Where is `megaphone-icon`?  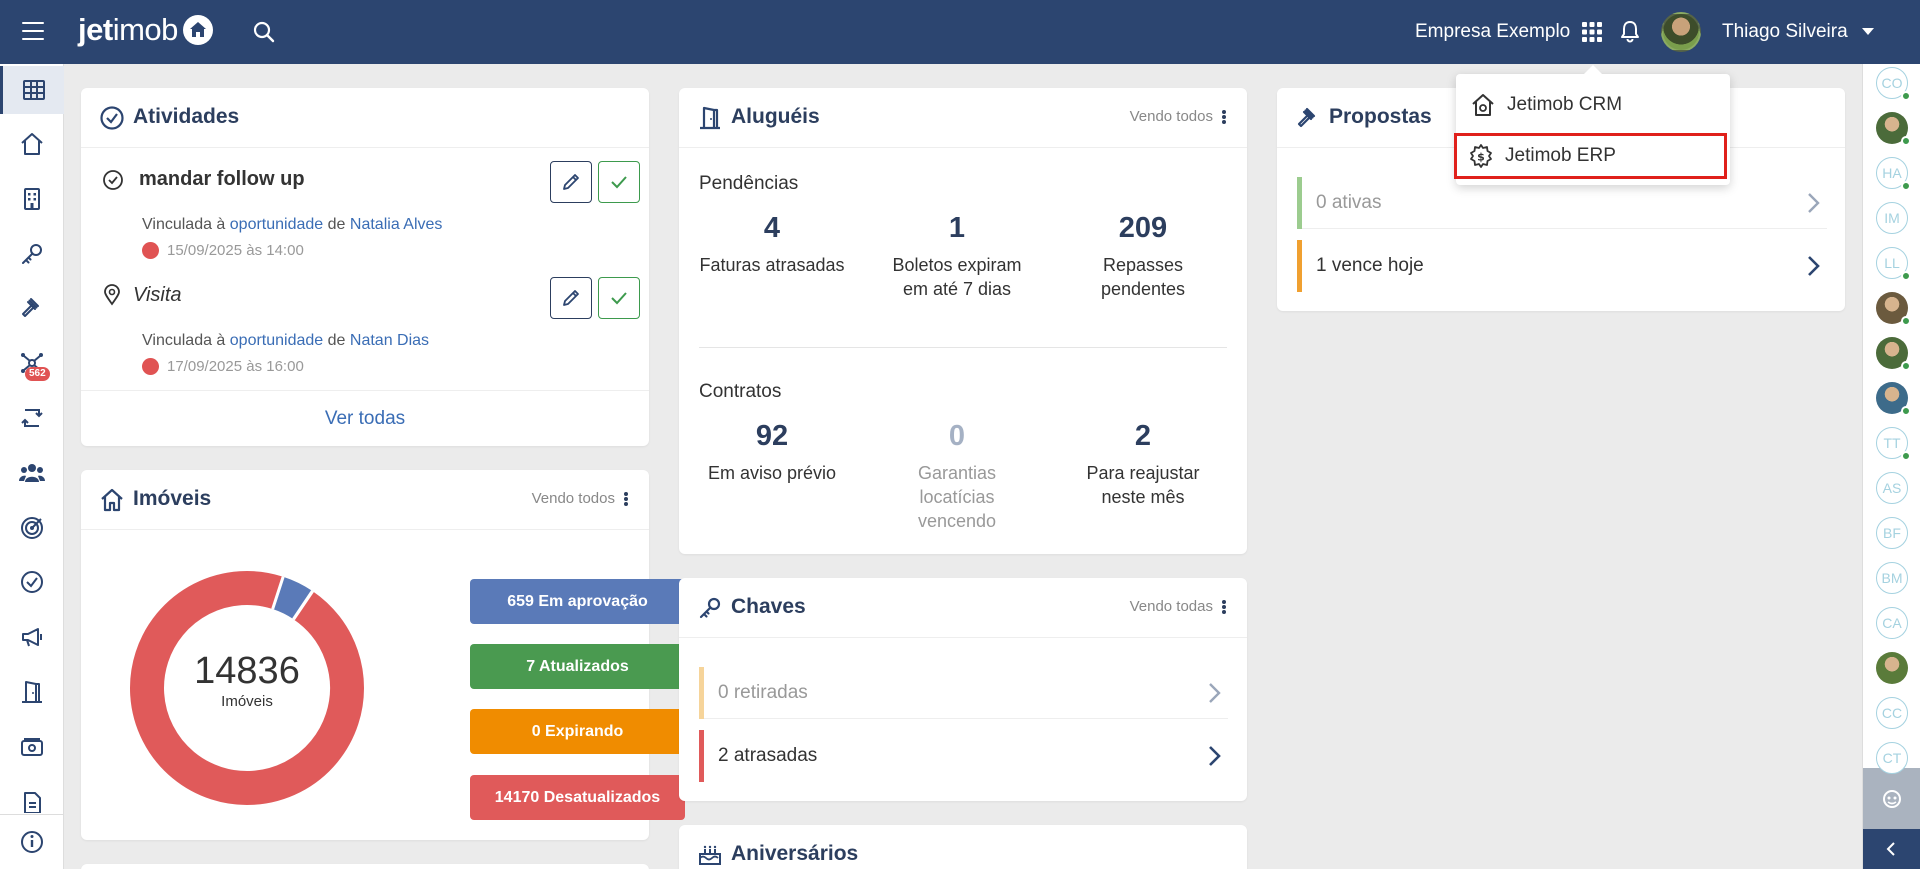 megaphone-icon is located at coordinates (32, 637).